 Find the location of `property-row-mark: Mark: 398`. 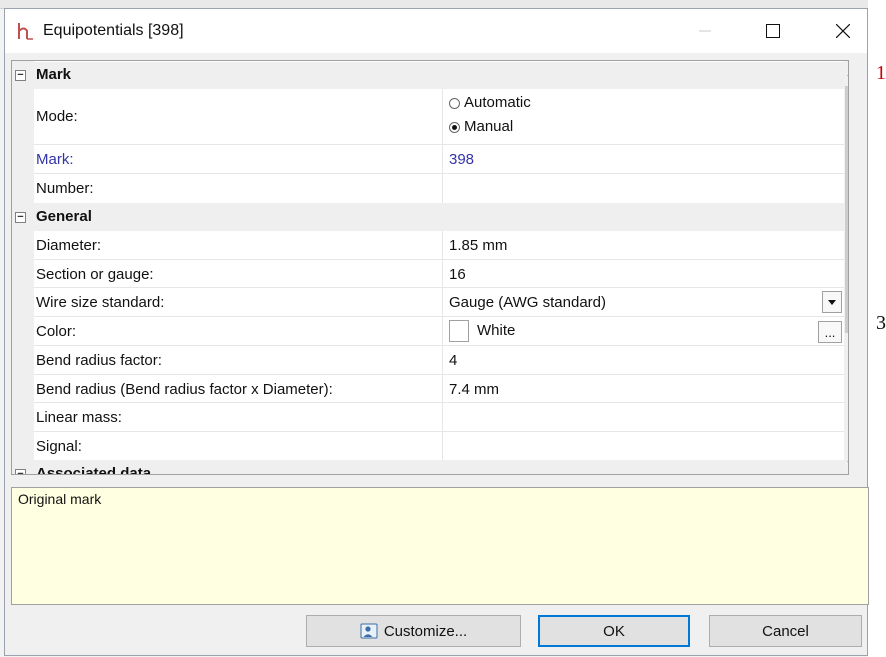

property-row-mark: Mark: 398 is located at coordinates (428, 159).